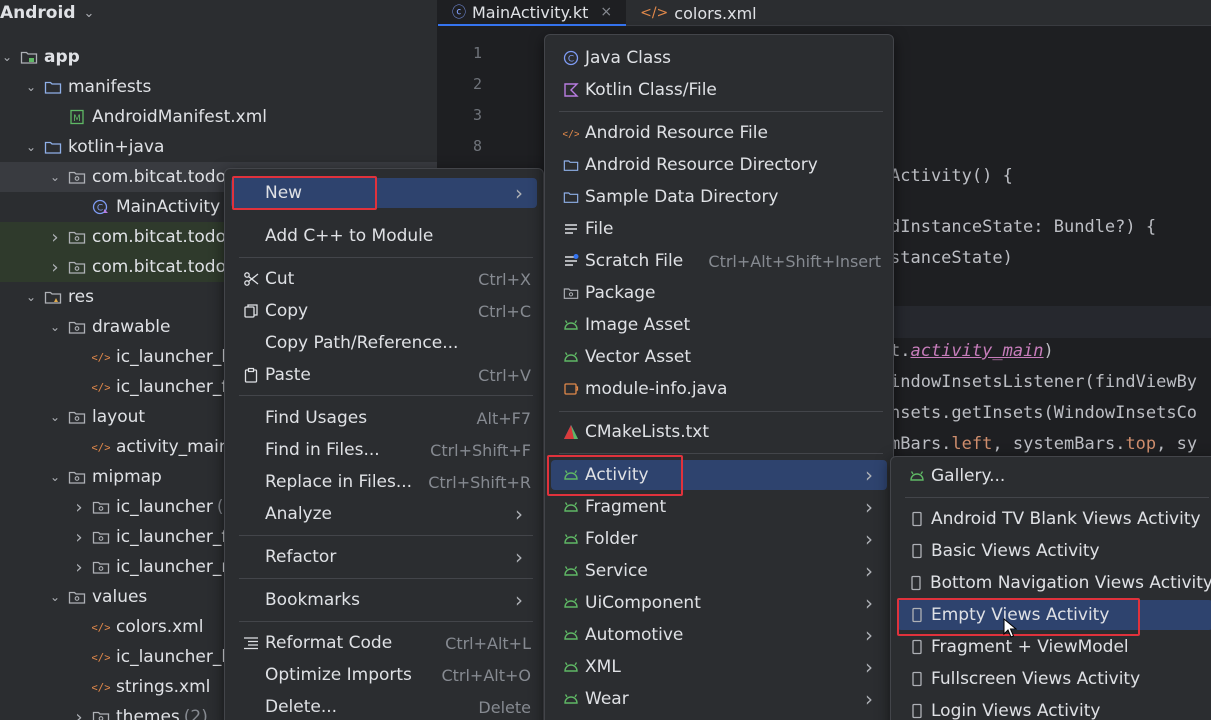 The height and width of the screenshot is (720, 1211). Describe the element at coordinates (719, 58) in the screenshot. I see `menu-item-java-class: C Java Class` at that location.